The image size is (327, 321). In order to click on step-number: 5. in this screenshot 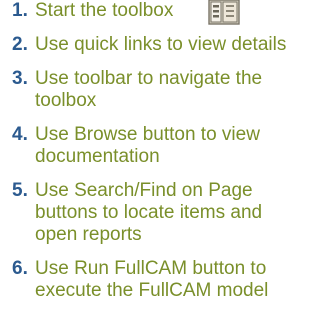, I will do `click(20, 190)`.